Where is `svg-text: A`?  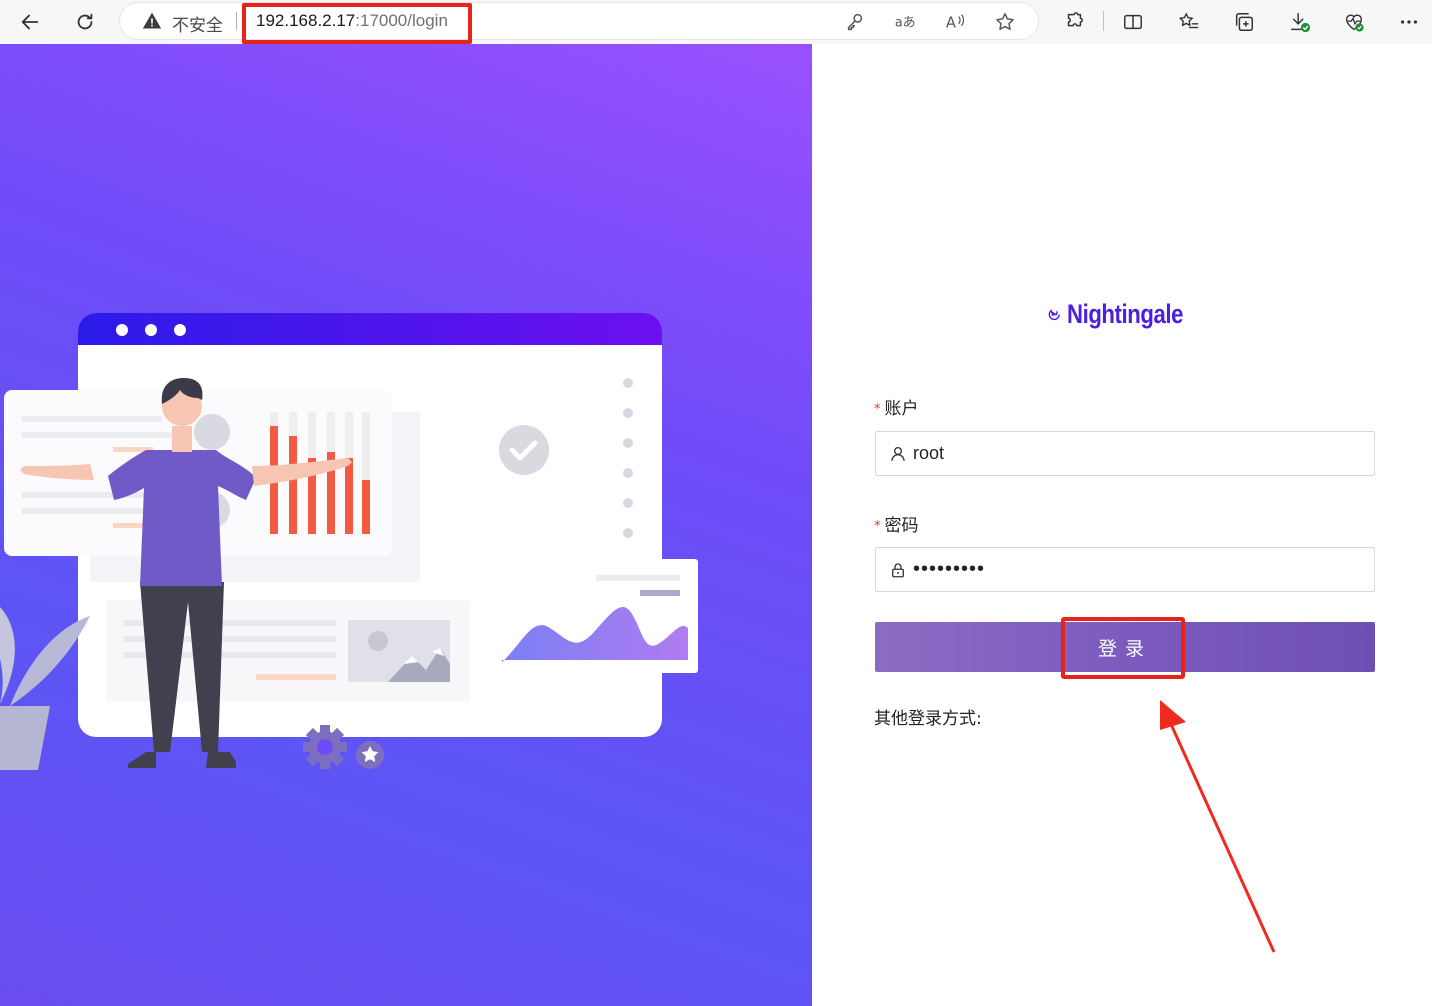 svg-text: A is located at coordinates (951, 23).